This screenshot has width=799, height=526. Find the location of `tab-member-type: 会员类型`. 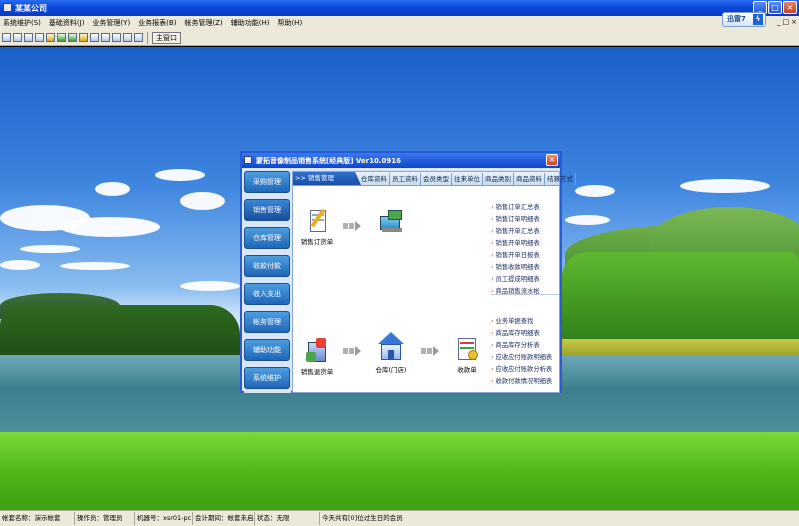

tab-member-type: 会员类型 is located at coordinates (436, 179).